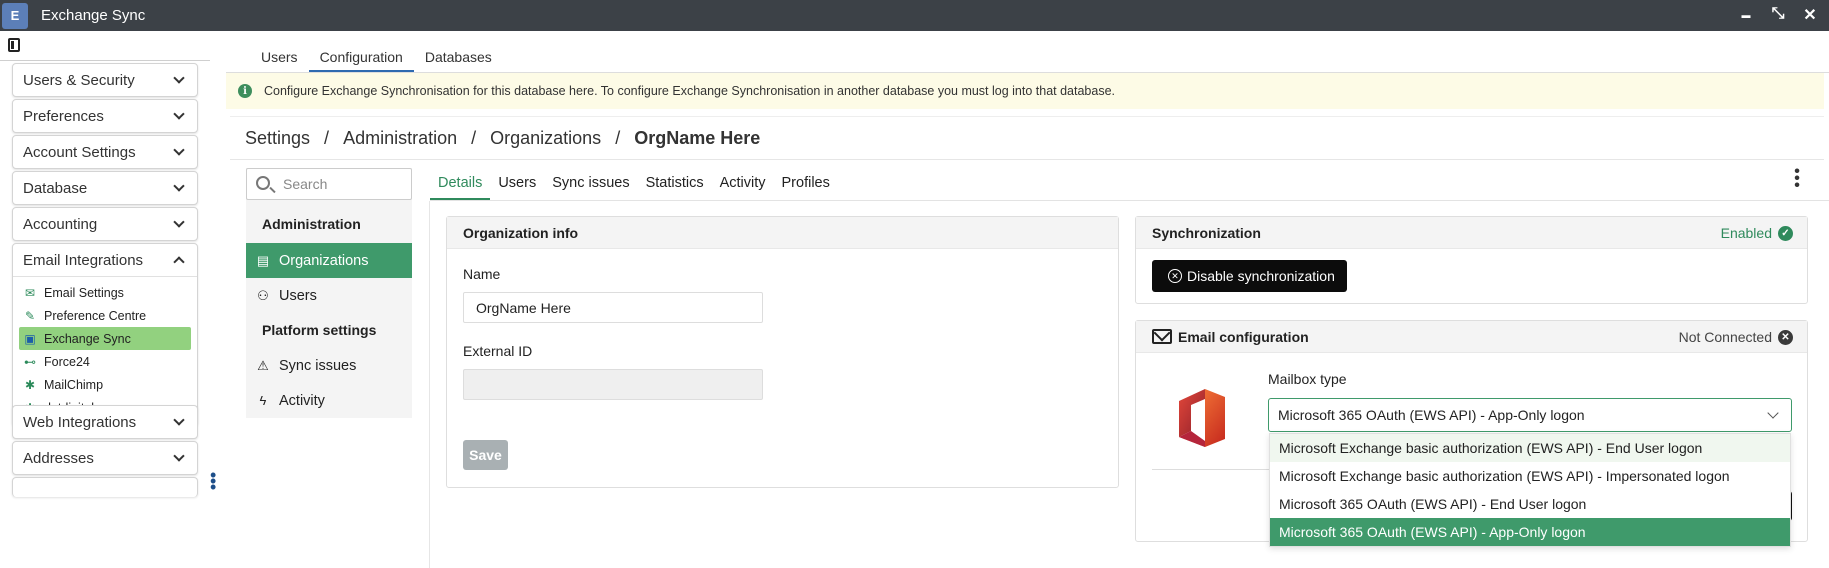  What do you see at coordinates (105, 188) in the screenshot?
I see `sidebar-group-database: Database` at bounding box center [105, 188].